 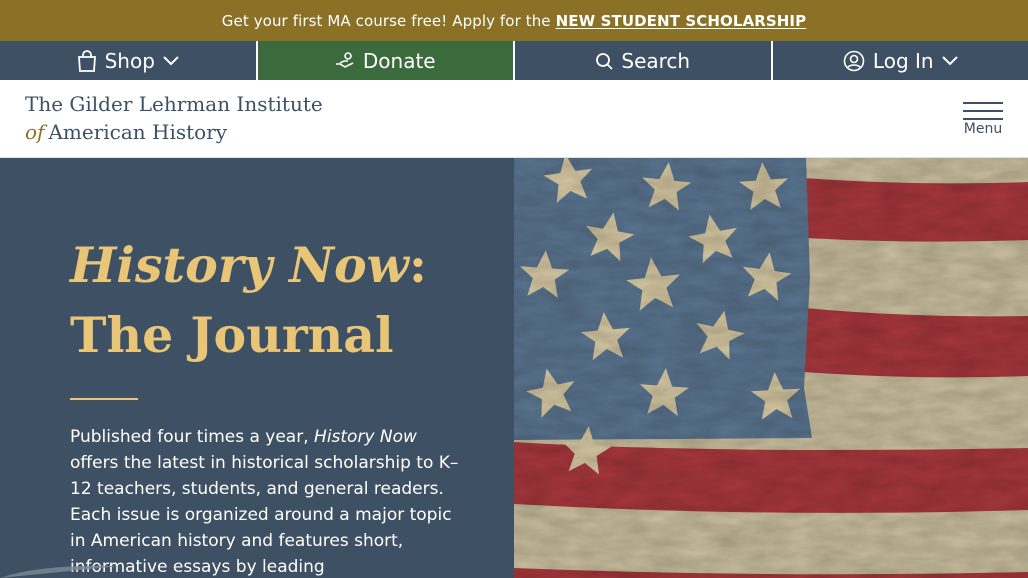 I want to click on hero-title-line-2: The Journal, so click(x=232, y=335).